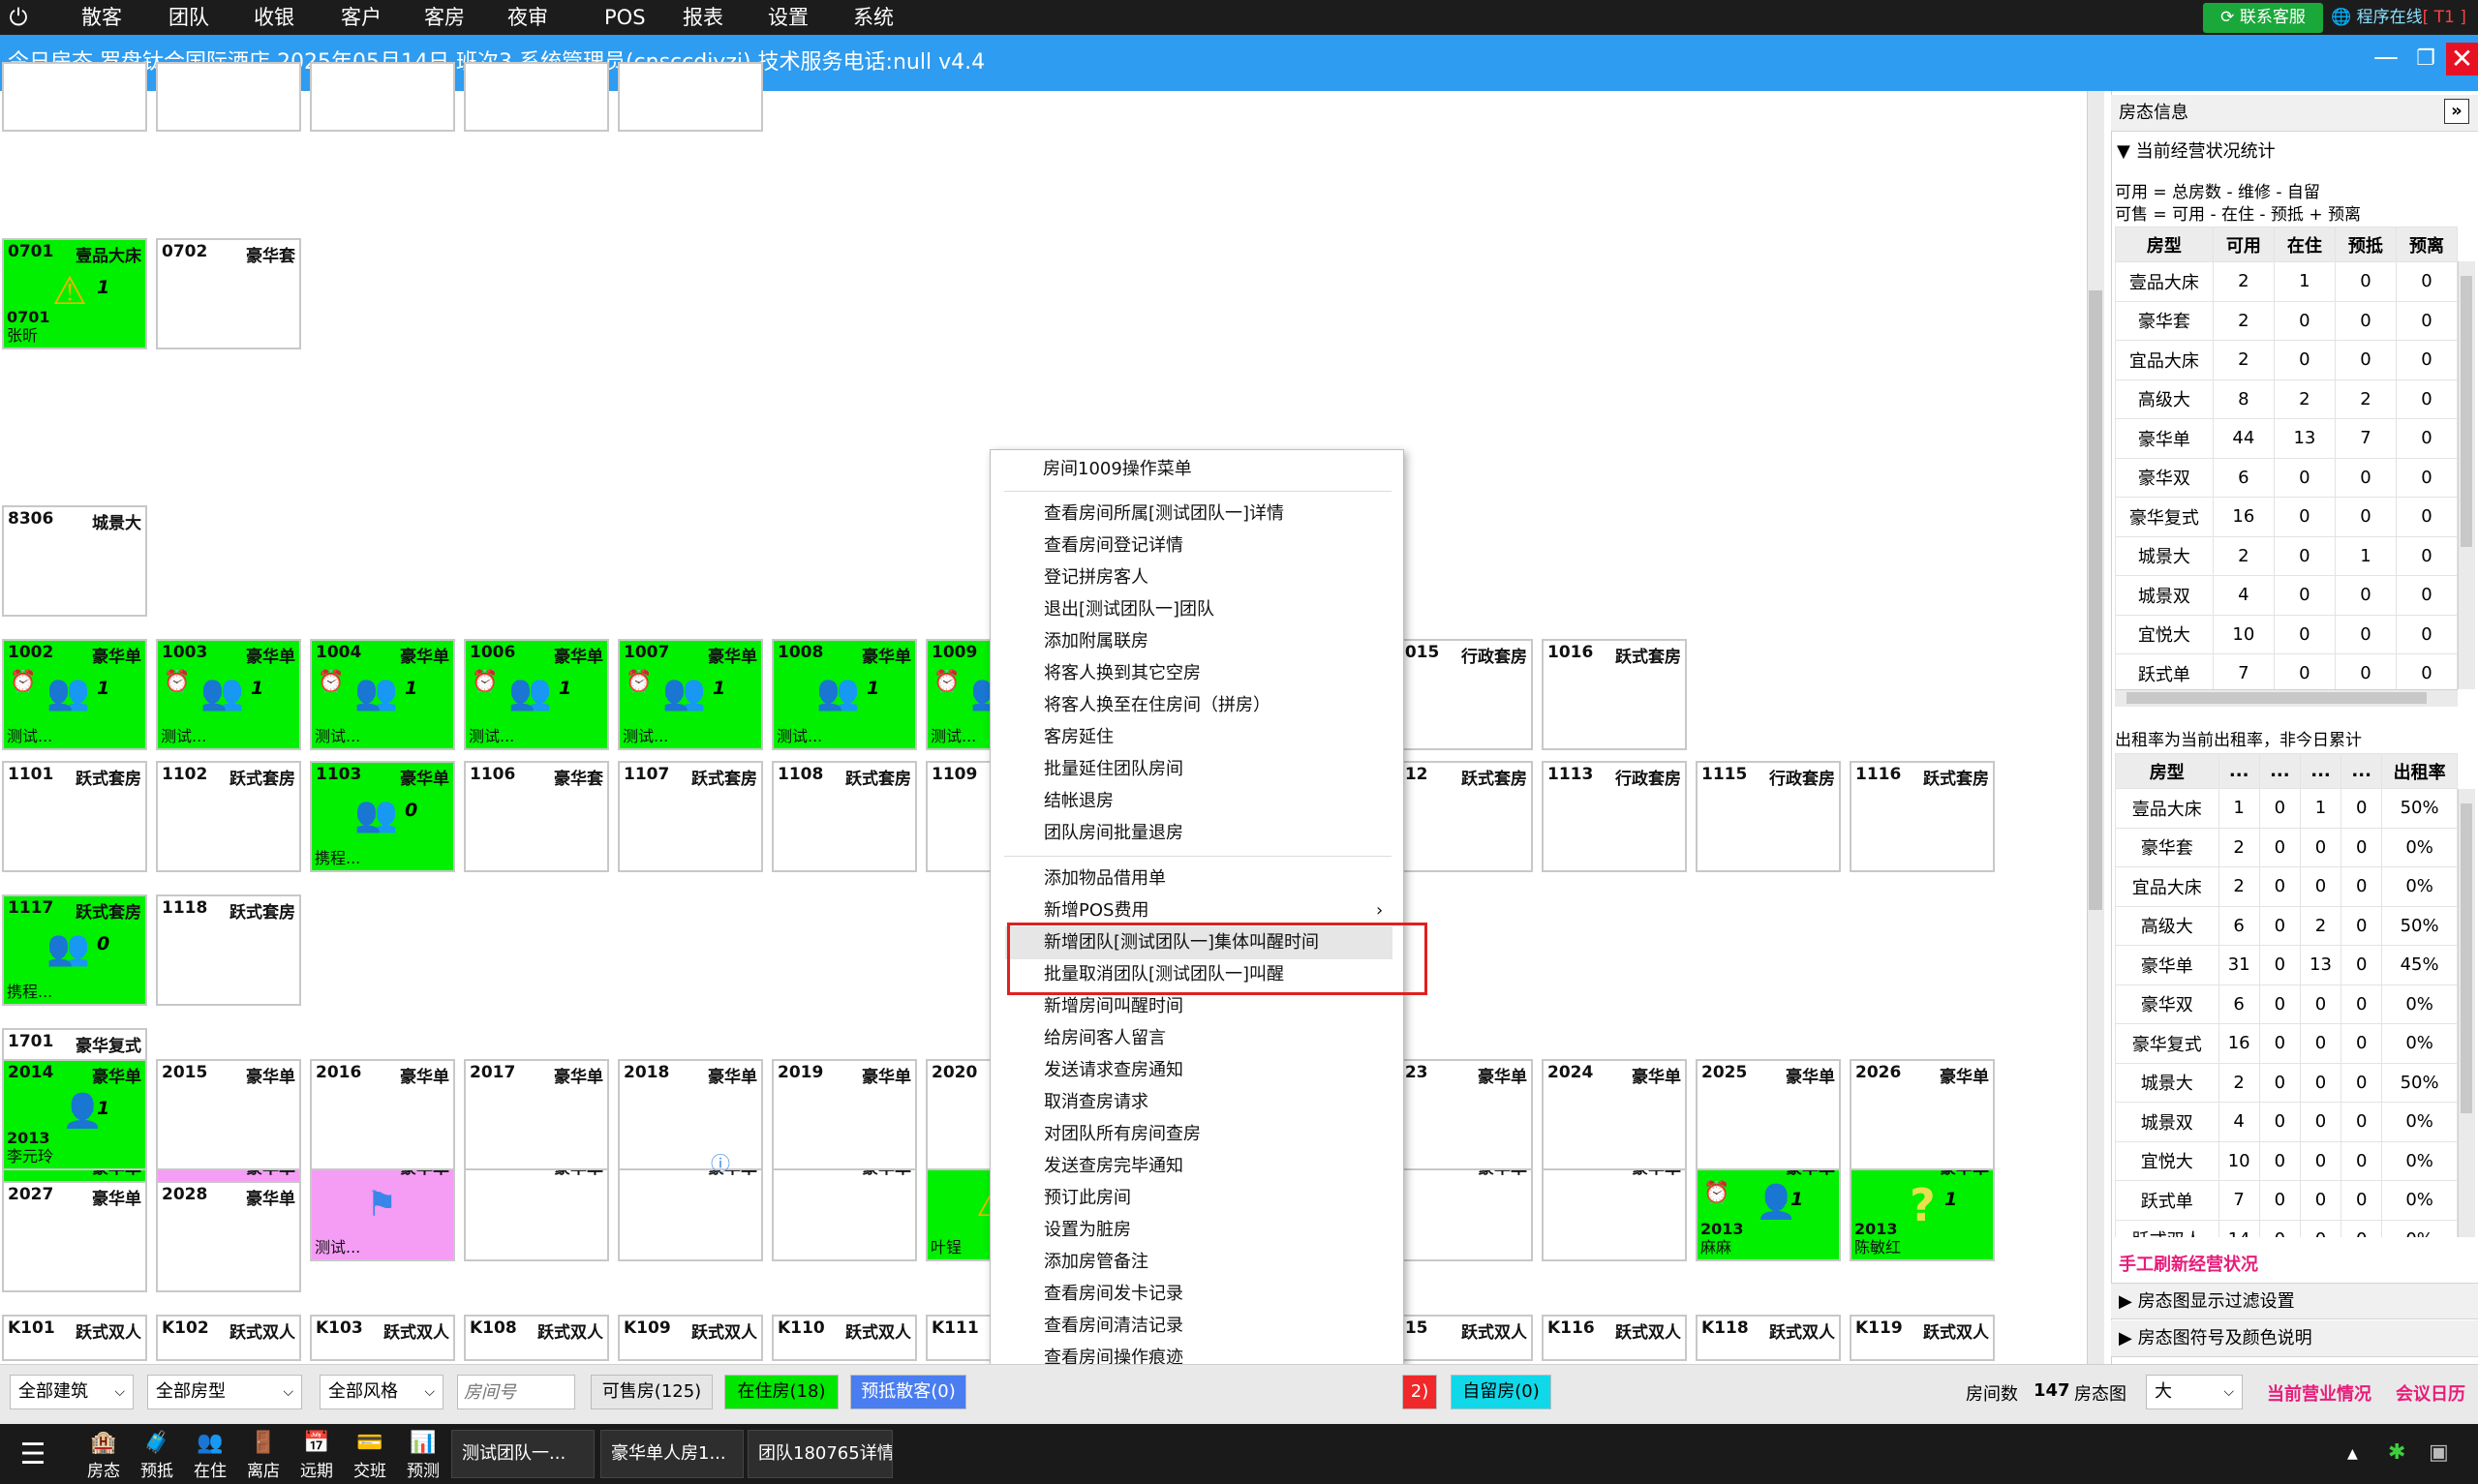 Image resolution: width=2478 pixels, height=1484 pixels. I want to click on power-icon: ⏻, so click(18, 17).